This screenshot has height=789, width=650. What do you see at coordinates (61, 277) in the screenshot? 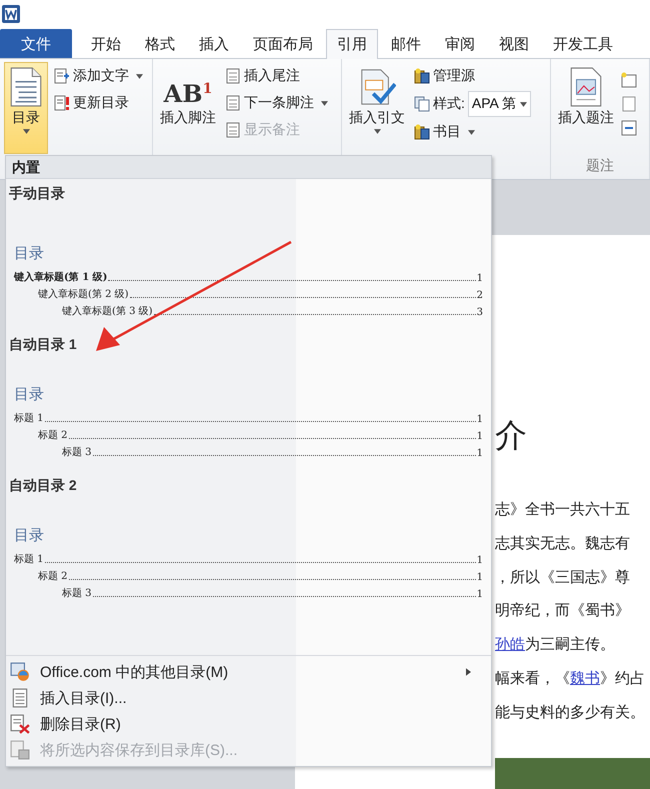
I see `toc-preview-entry: 键入章标题(第 1 级)` at bounding box center [61, 277].